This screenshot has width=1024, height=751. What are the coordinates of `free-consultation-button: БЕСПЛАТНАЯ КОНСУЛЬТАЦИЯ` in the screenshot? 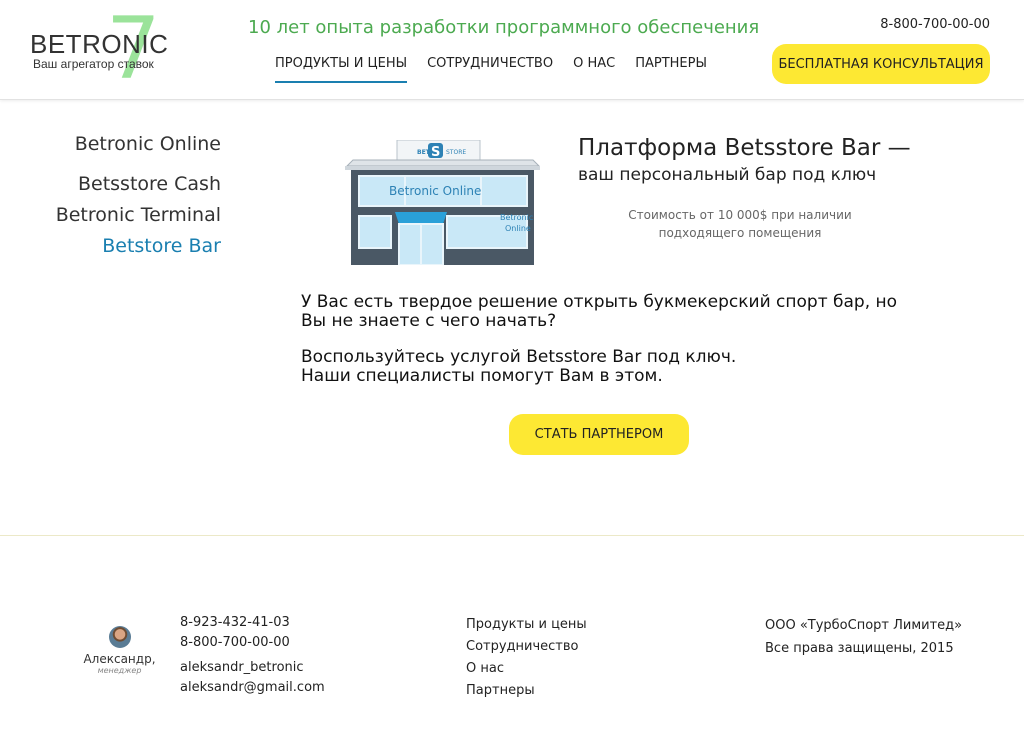 It's located at (881, 64).